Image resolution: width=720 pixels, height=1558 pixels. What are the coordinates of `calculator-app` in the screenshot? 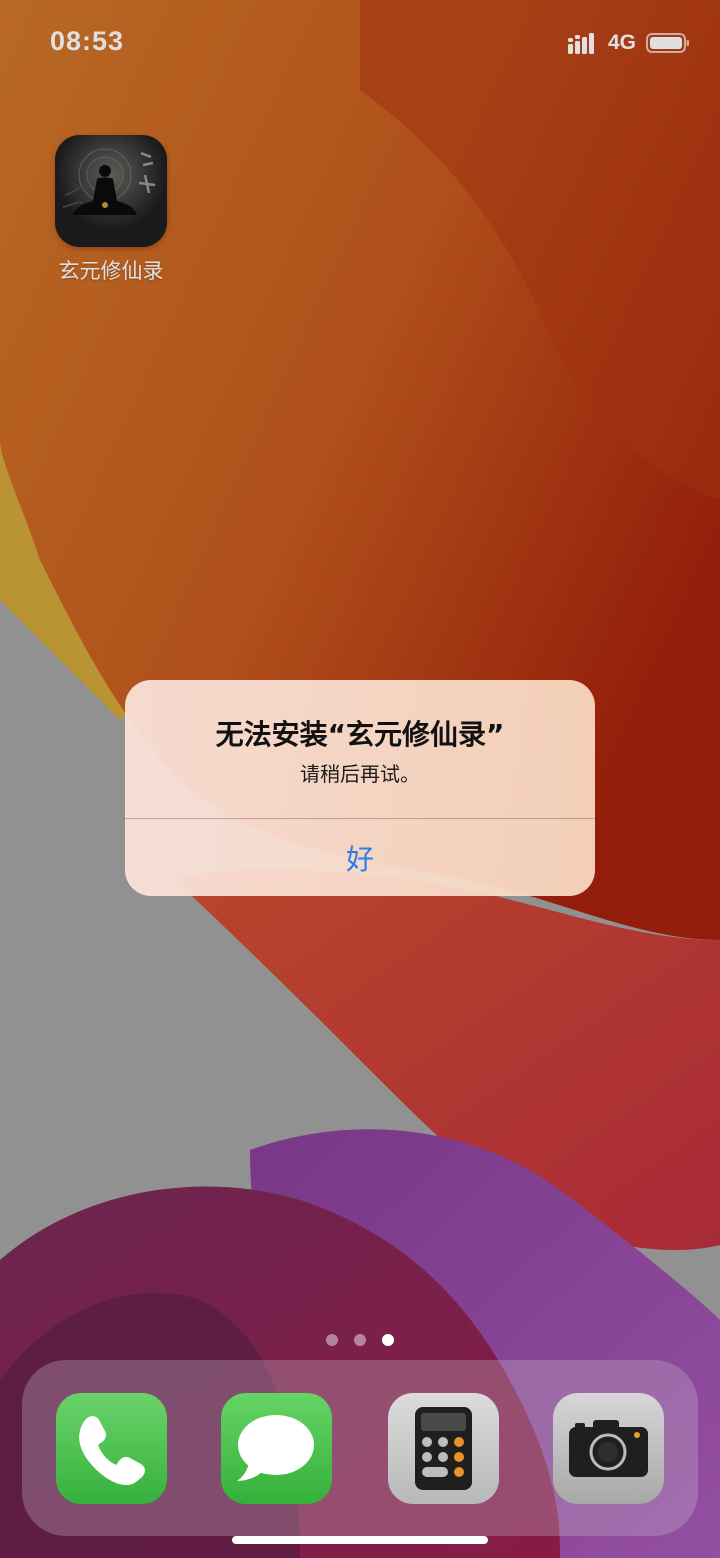 It's located at (443, 1448).